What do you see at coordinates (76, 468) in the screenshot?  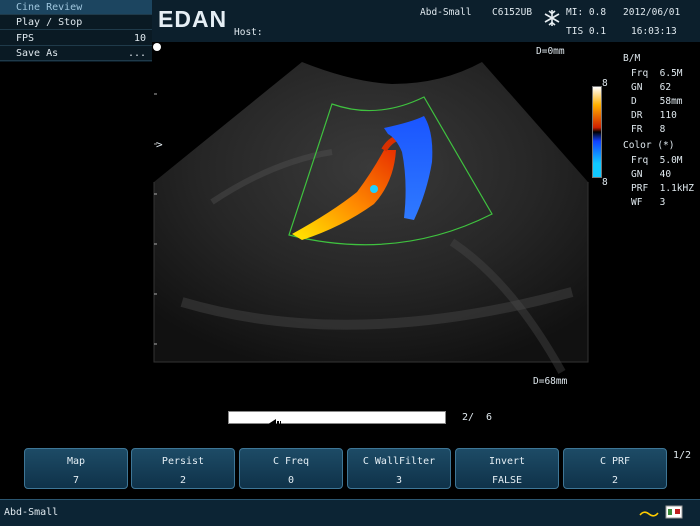 I see `softkey-map: Map 7` at bounding box center [76, 468].